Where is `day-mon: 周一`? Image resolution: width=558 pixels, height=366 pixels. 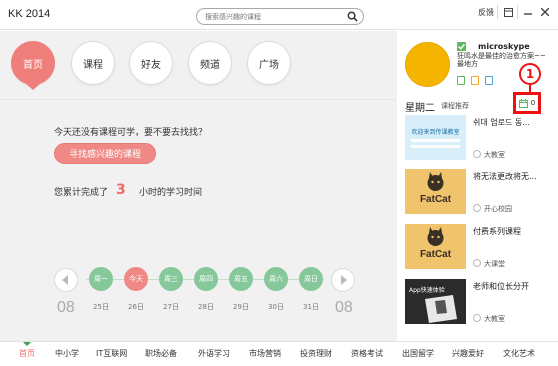
day-mon: 周一 is located at coordinates (101, 279).